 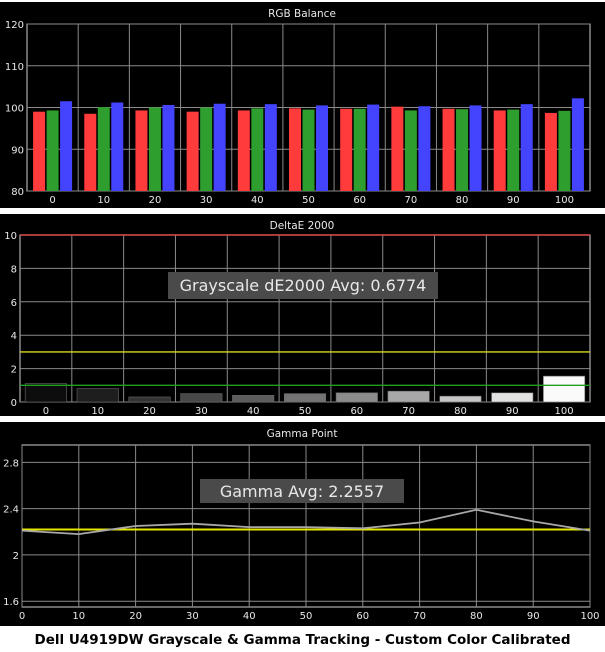 I want to click on y-tick-label: 100, so click(x=14, y=109).